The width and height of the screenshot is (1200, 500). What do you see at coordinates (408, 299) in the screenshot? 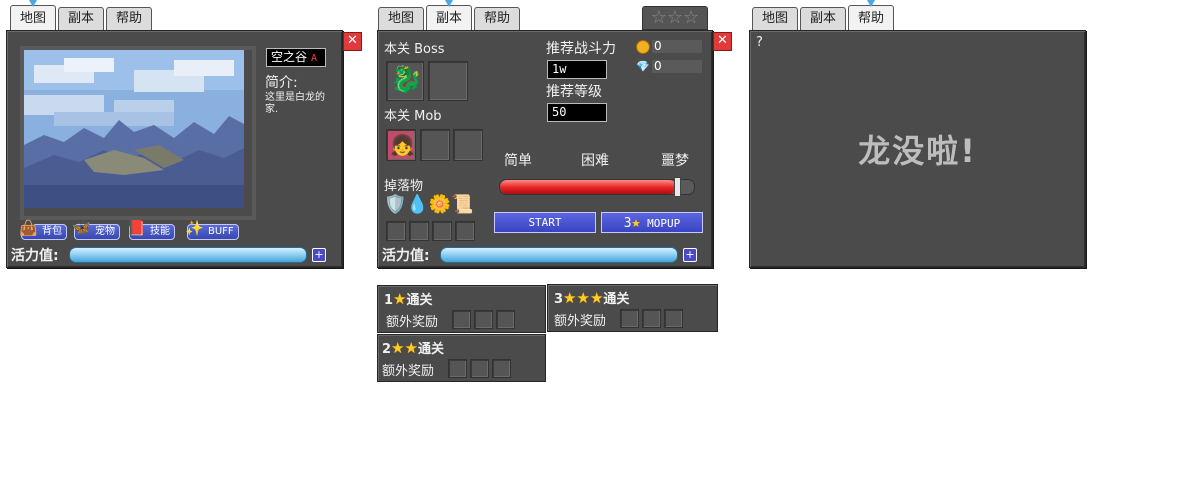
I see `reward-title: 1★通关` at bounding box center [408, 299].